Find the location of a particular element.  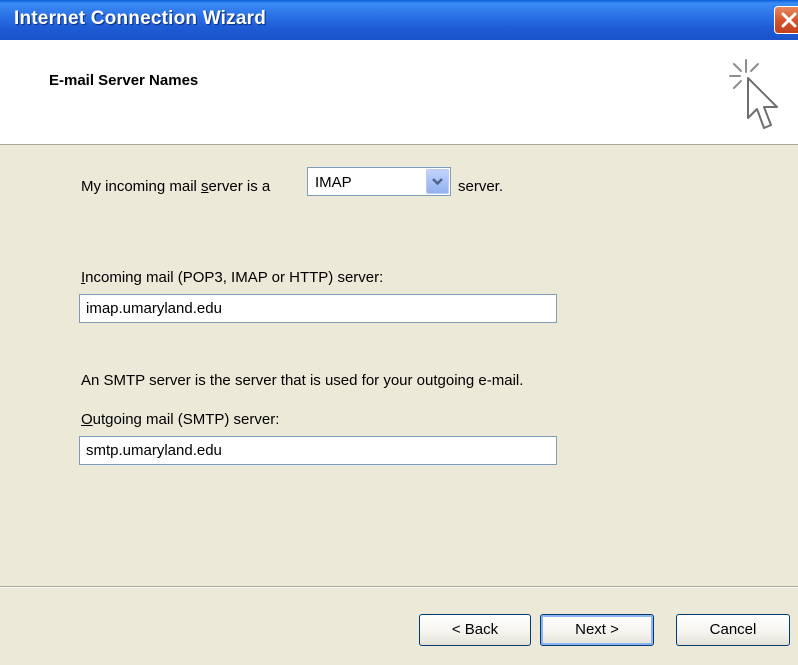

back-arrow-icon: < is located at coordinates (456, 629).